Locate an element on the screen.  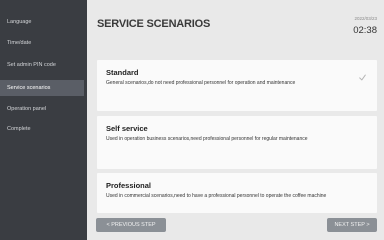
time-display: 02:38 is located at coordinates (365, 30).